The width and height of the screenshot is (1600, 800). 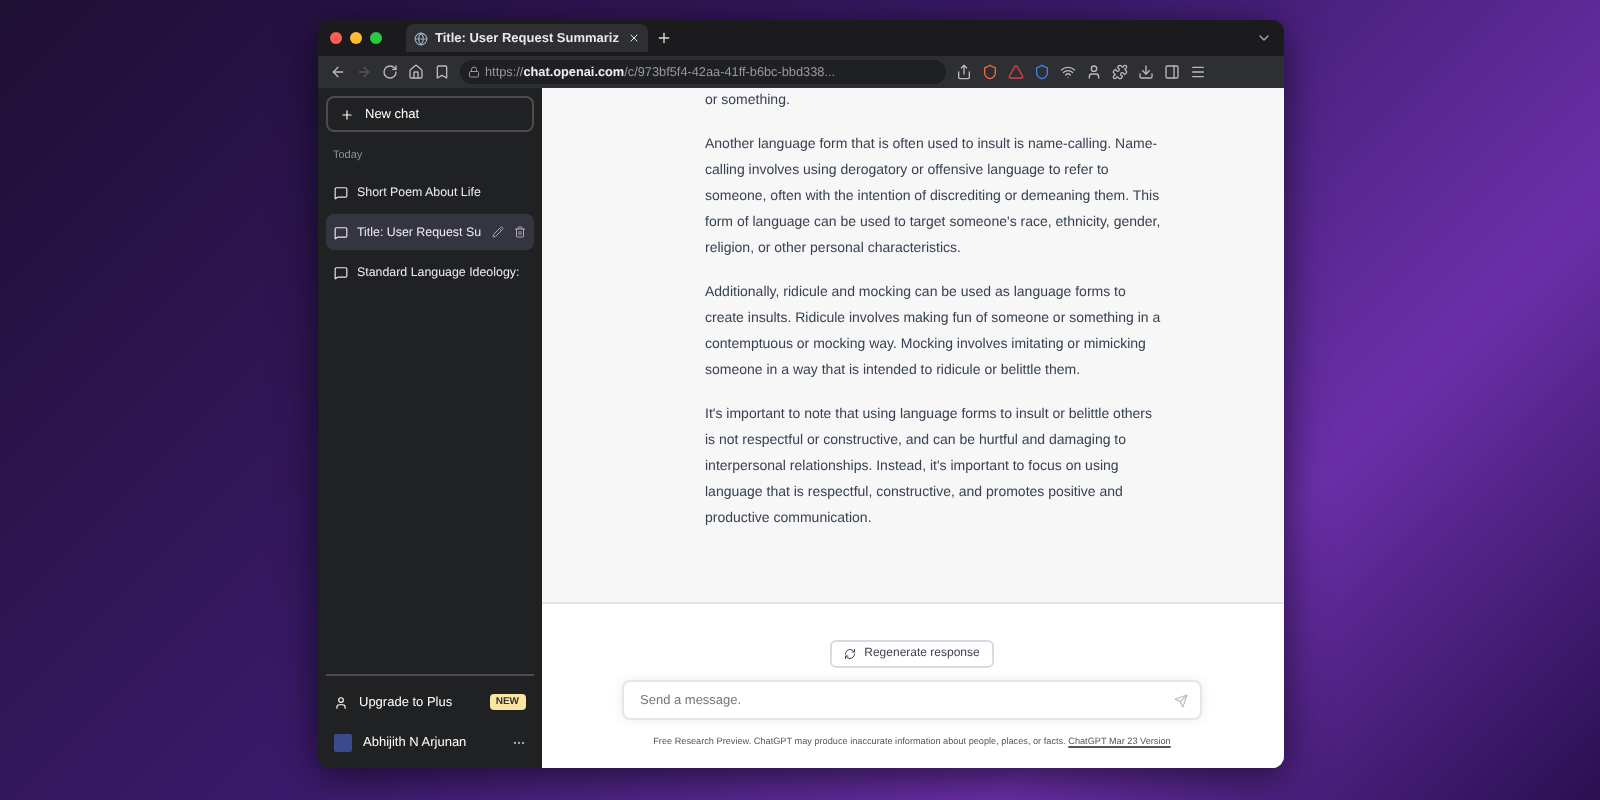 I want to click on menu-icon, so click(x=1197, y=72).